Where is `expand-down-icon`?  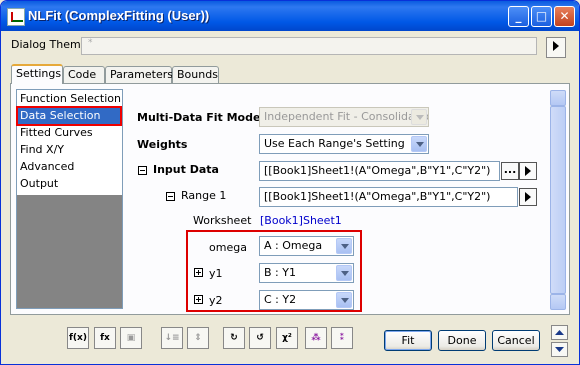
expand-down-icon is located at coordinates (559, 349).